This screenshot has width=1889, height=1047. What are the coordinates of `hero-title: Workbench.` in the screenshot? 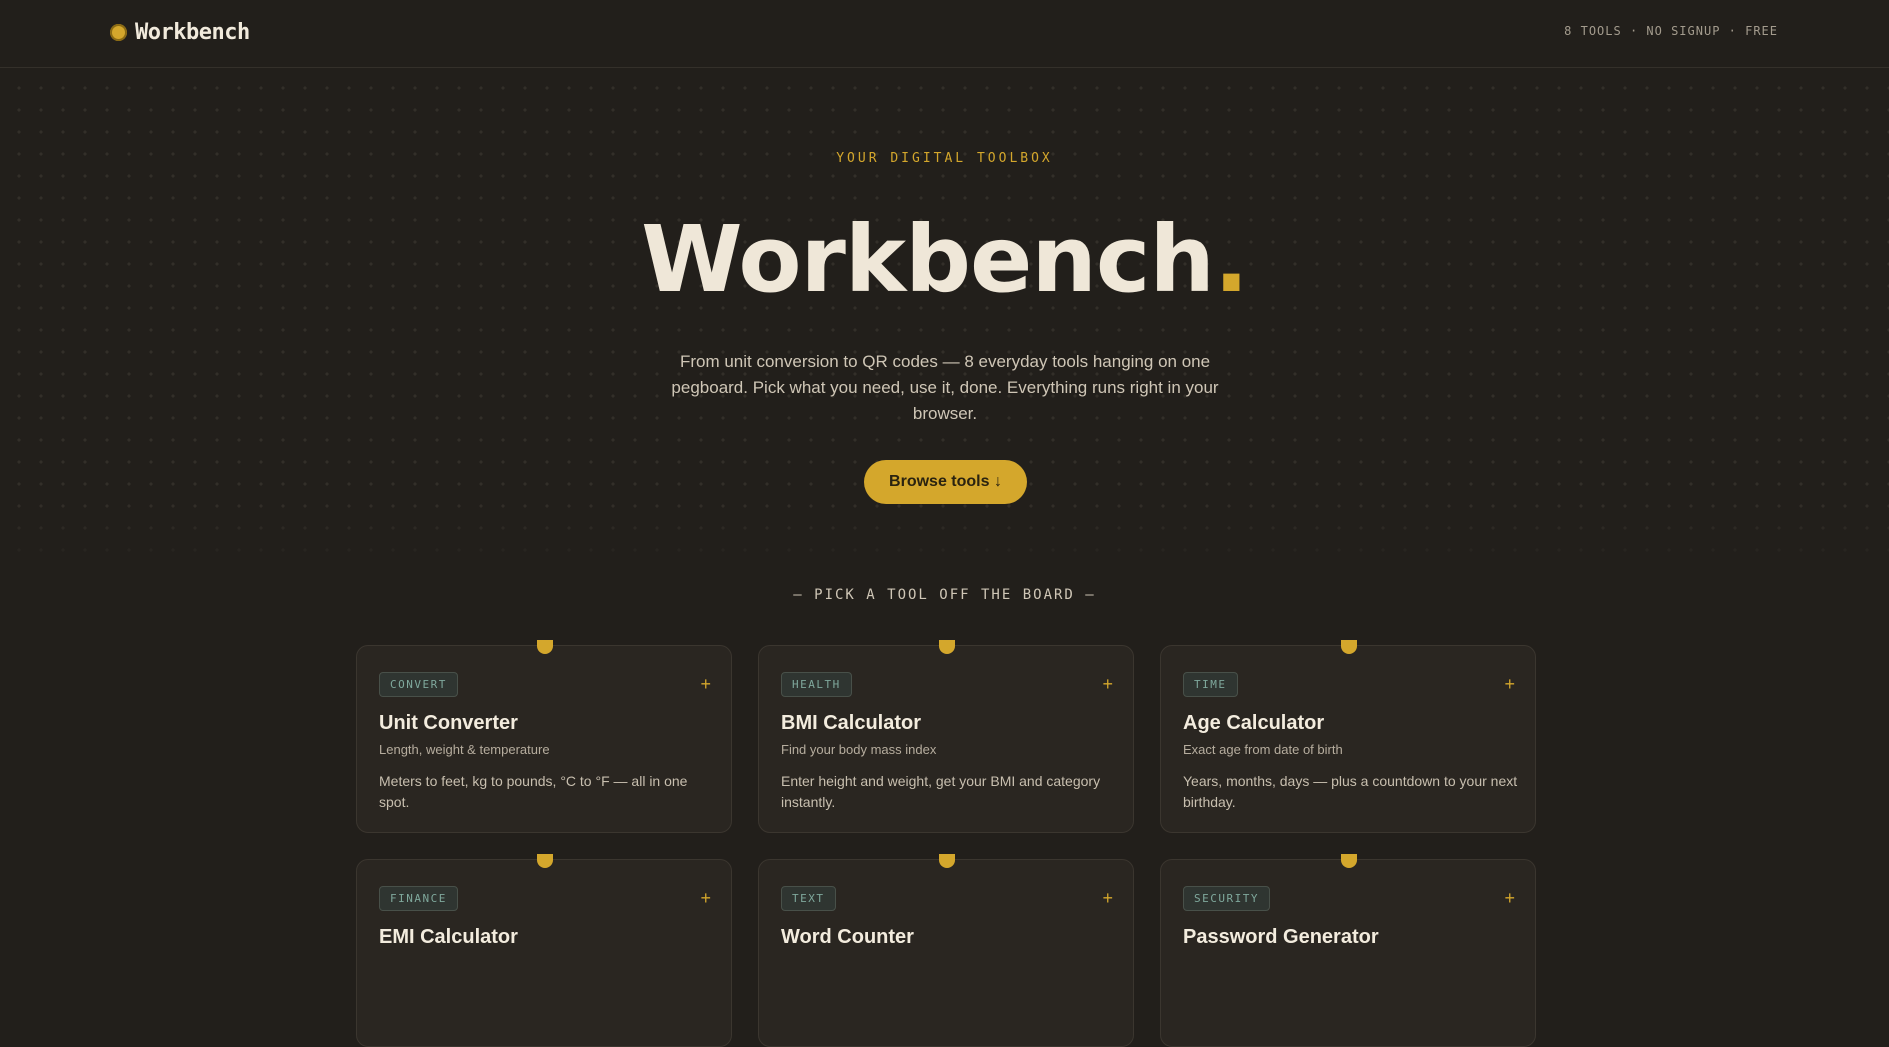 It's located at (944, 260).